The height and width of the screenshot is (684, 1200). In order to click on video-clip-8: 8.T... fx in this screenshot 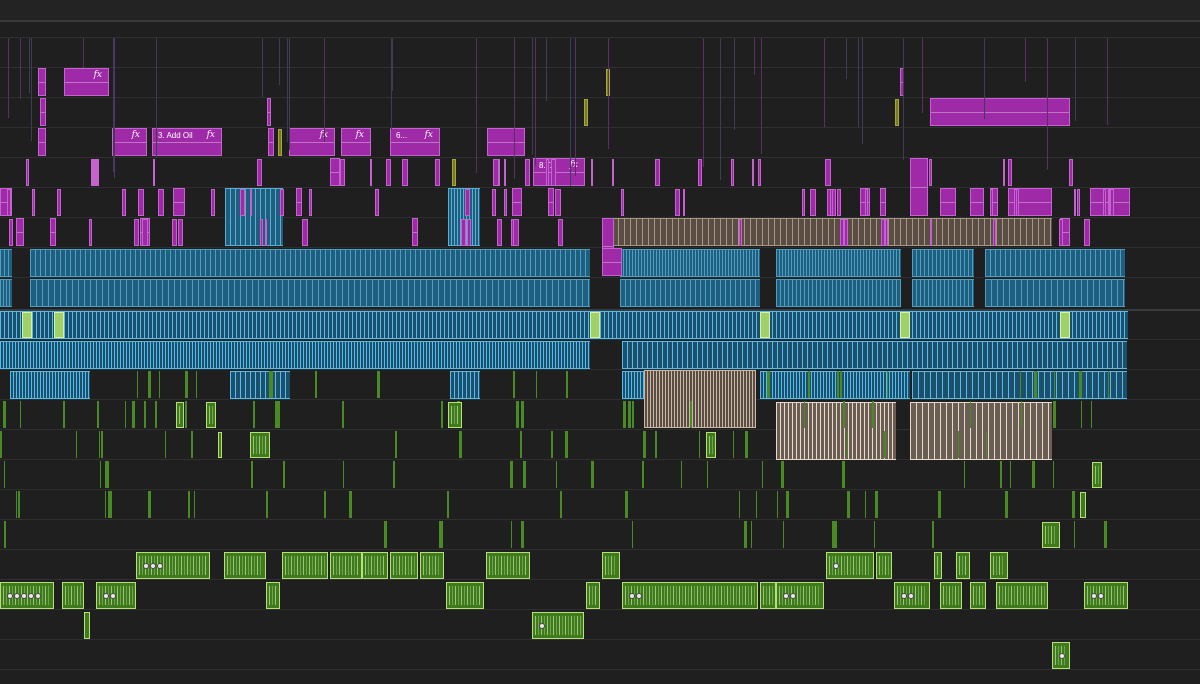, I will do `click(559, 172)`.